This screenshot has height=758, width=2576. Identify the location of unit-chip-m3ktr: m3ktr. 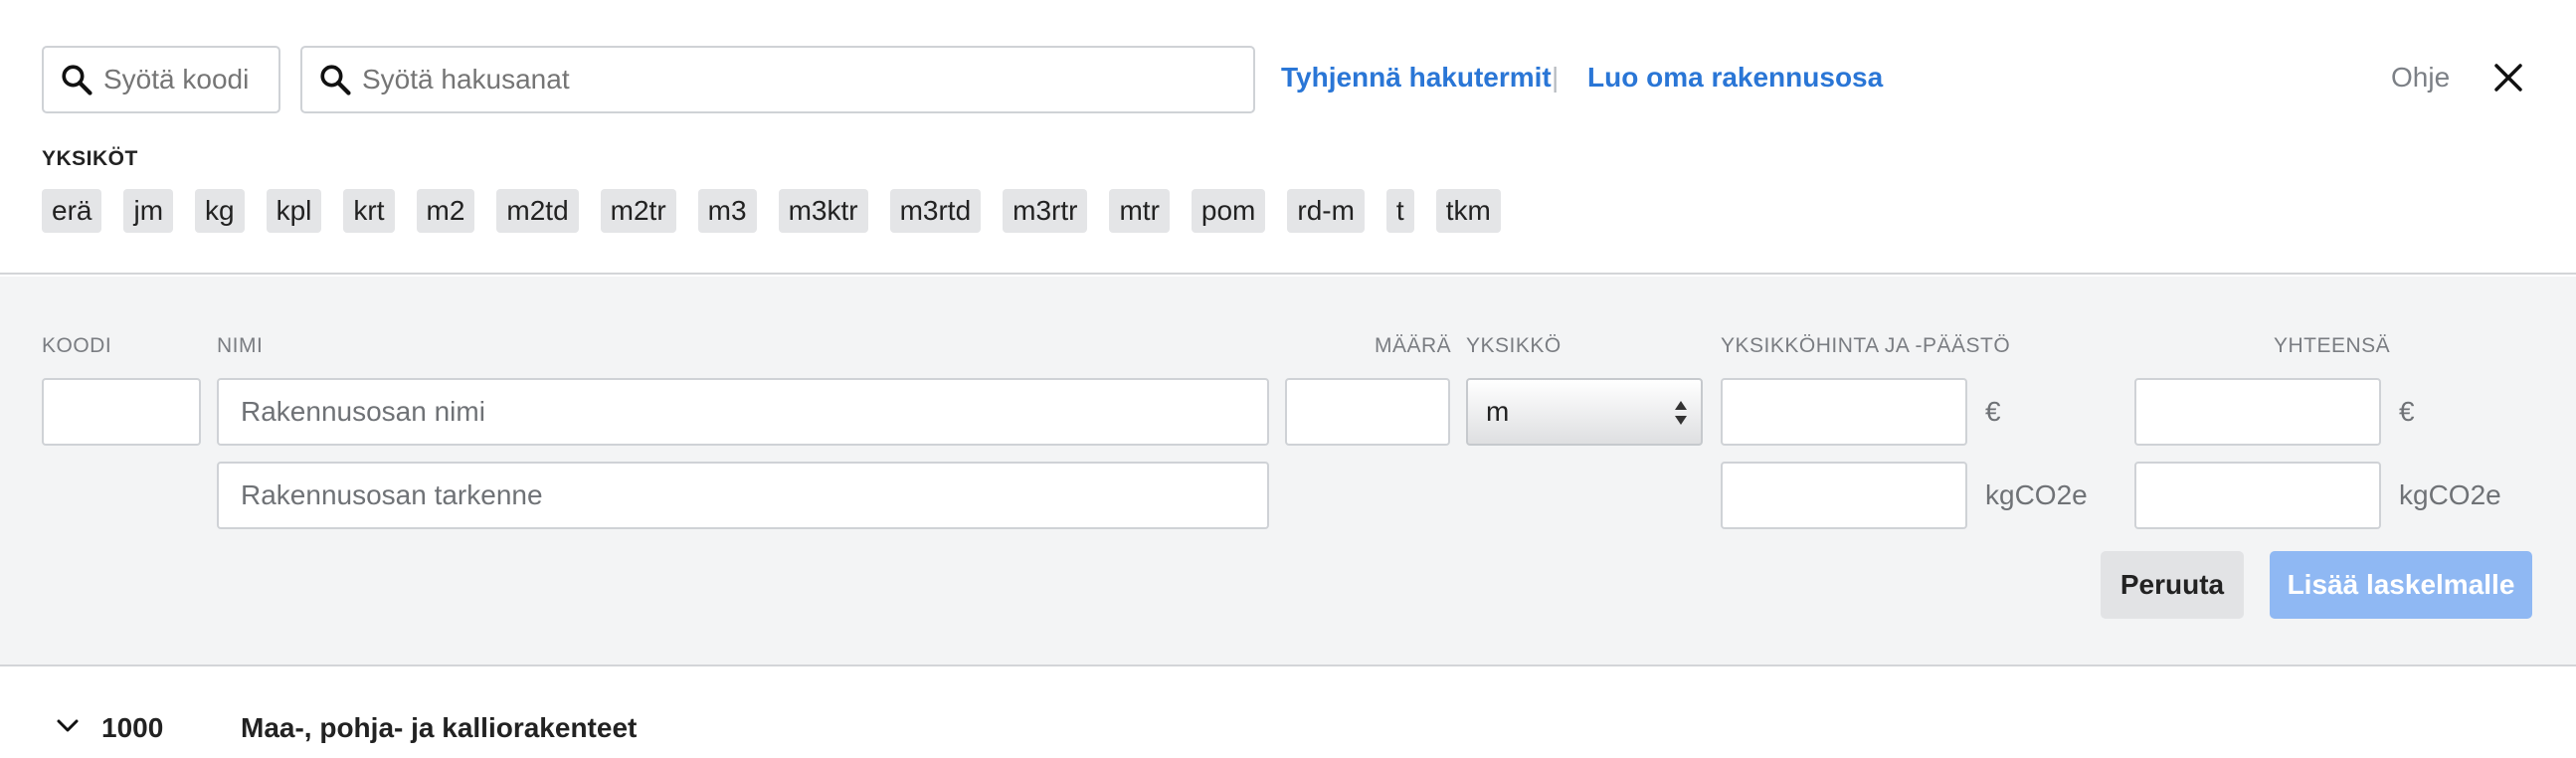
(823, 211).